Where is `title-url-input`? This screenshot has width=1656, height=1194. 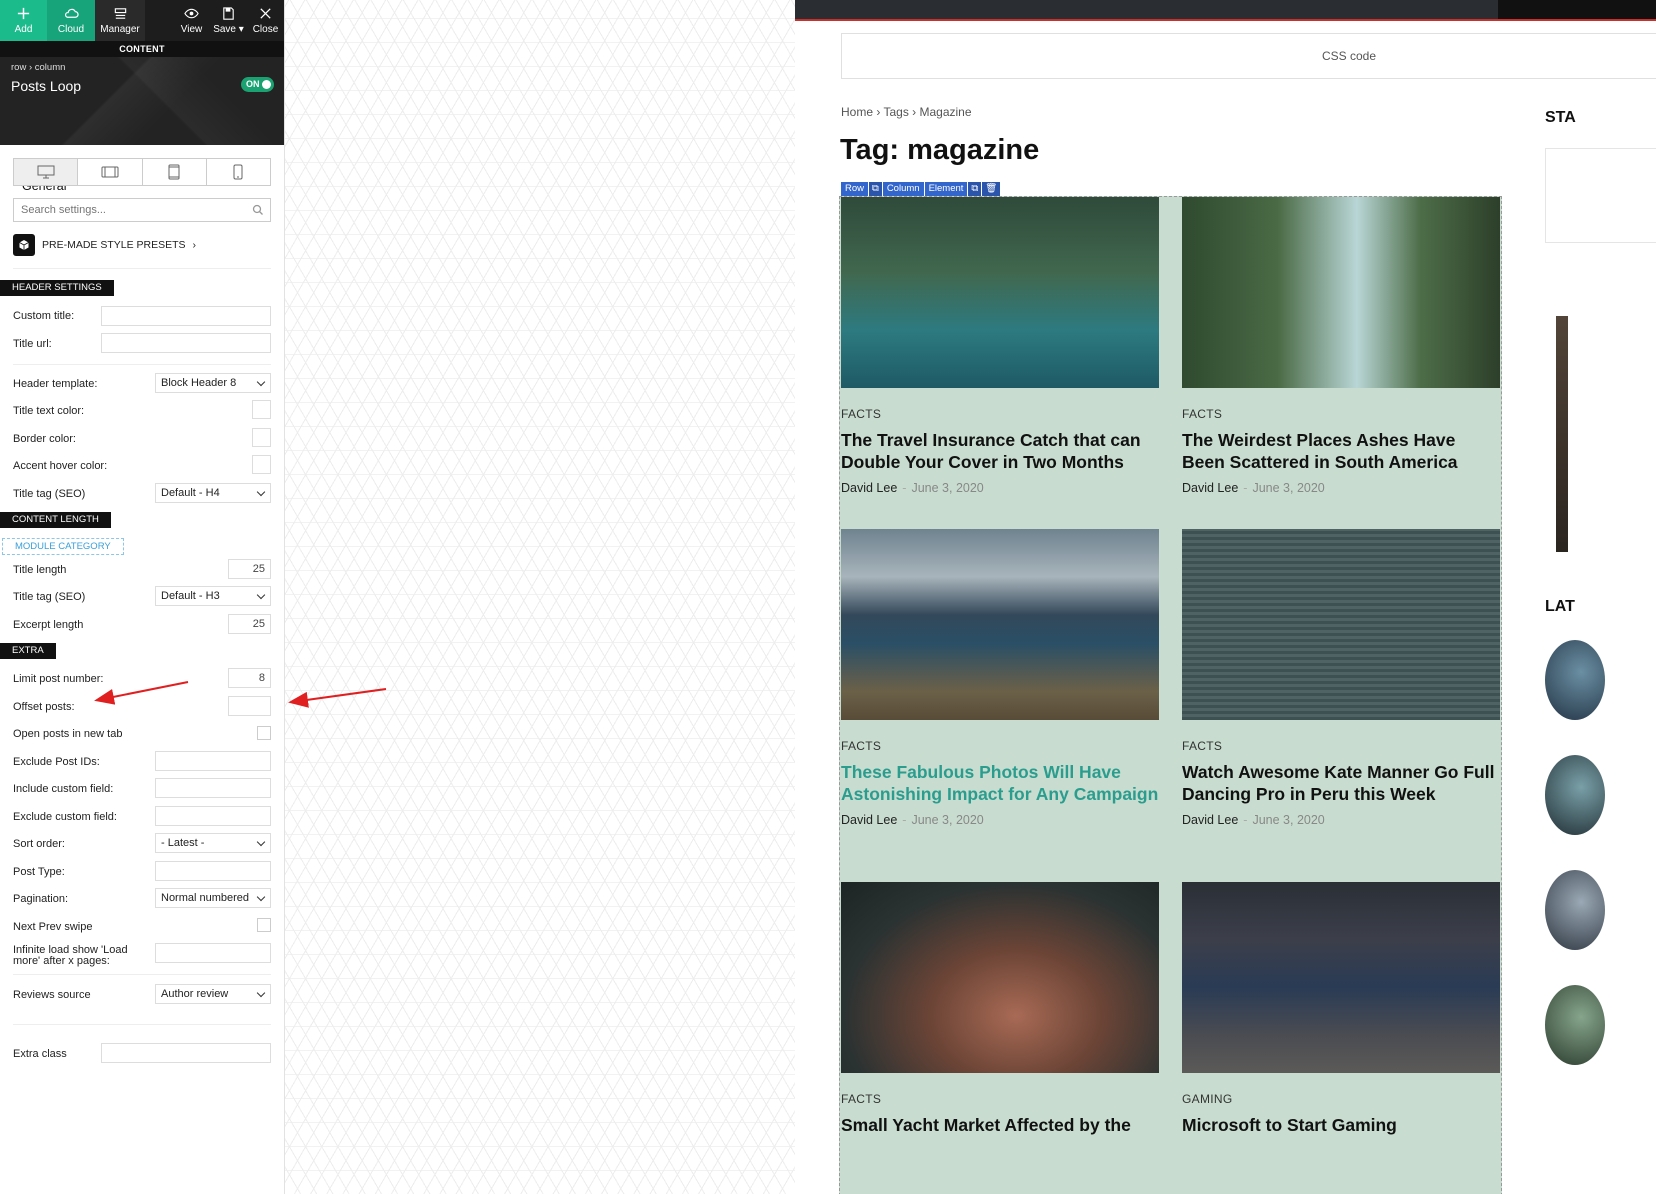 title-url-input is located at coordinates (186, 343).